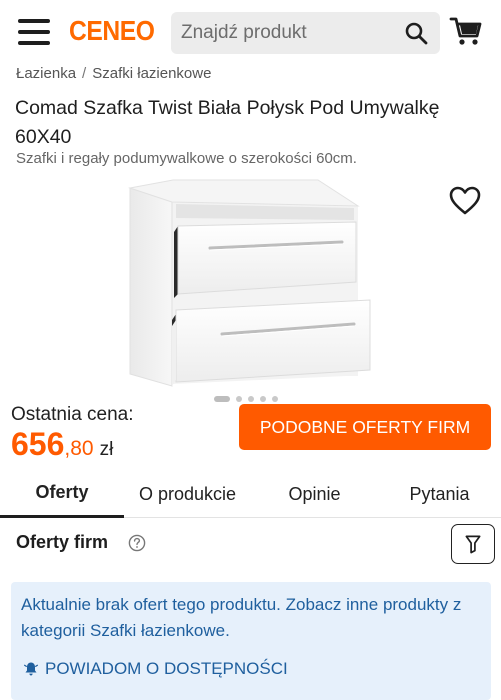 The image size is (501, 700). Describe the element at coordinates (62, 542) in the screenshot. I see `offers-heading: Oferty firm` at that location.